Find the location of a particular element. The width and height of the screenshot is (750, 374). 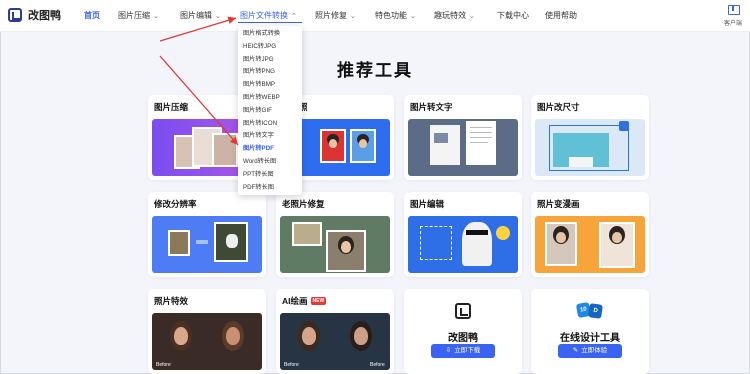

app-logo-icon is located at coordinates (463, 311).